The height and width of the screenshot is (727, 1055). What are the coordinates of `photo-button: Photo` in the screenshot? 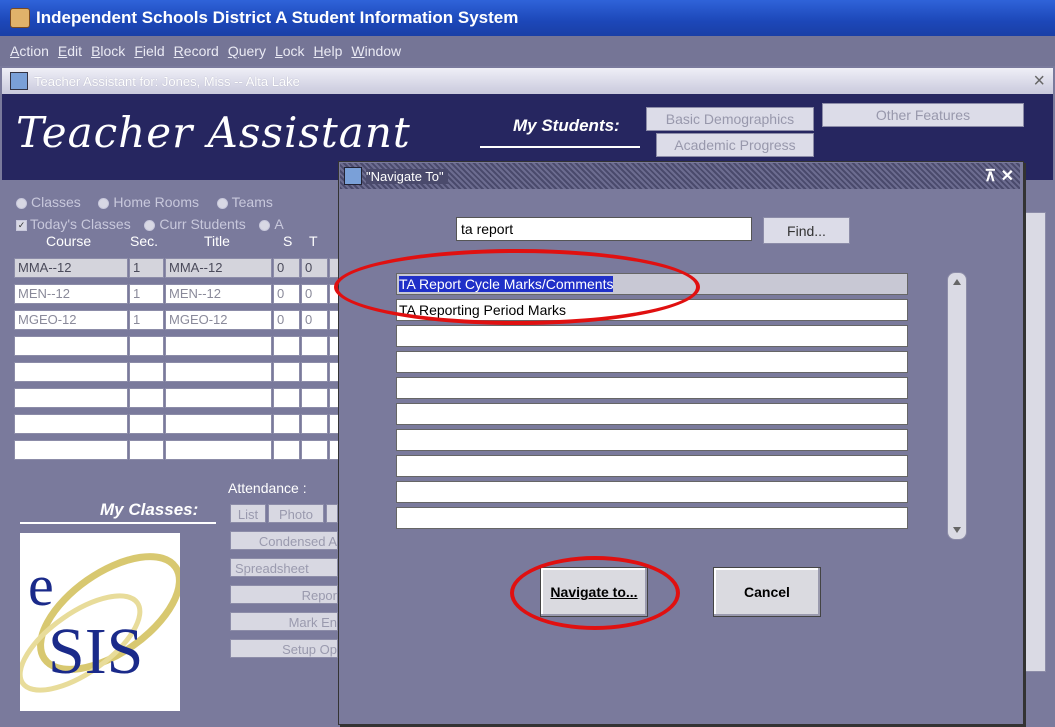 It's located at (296, 513).